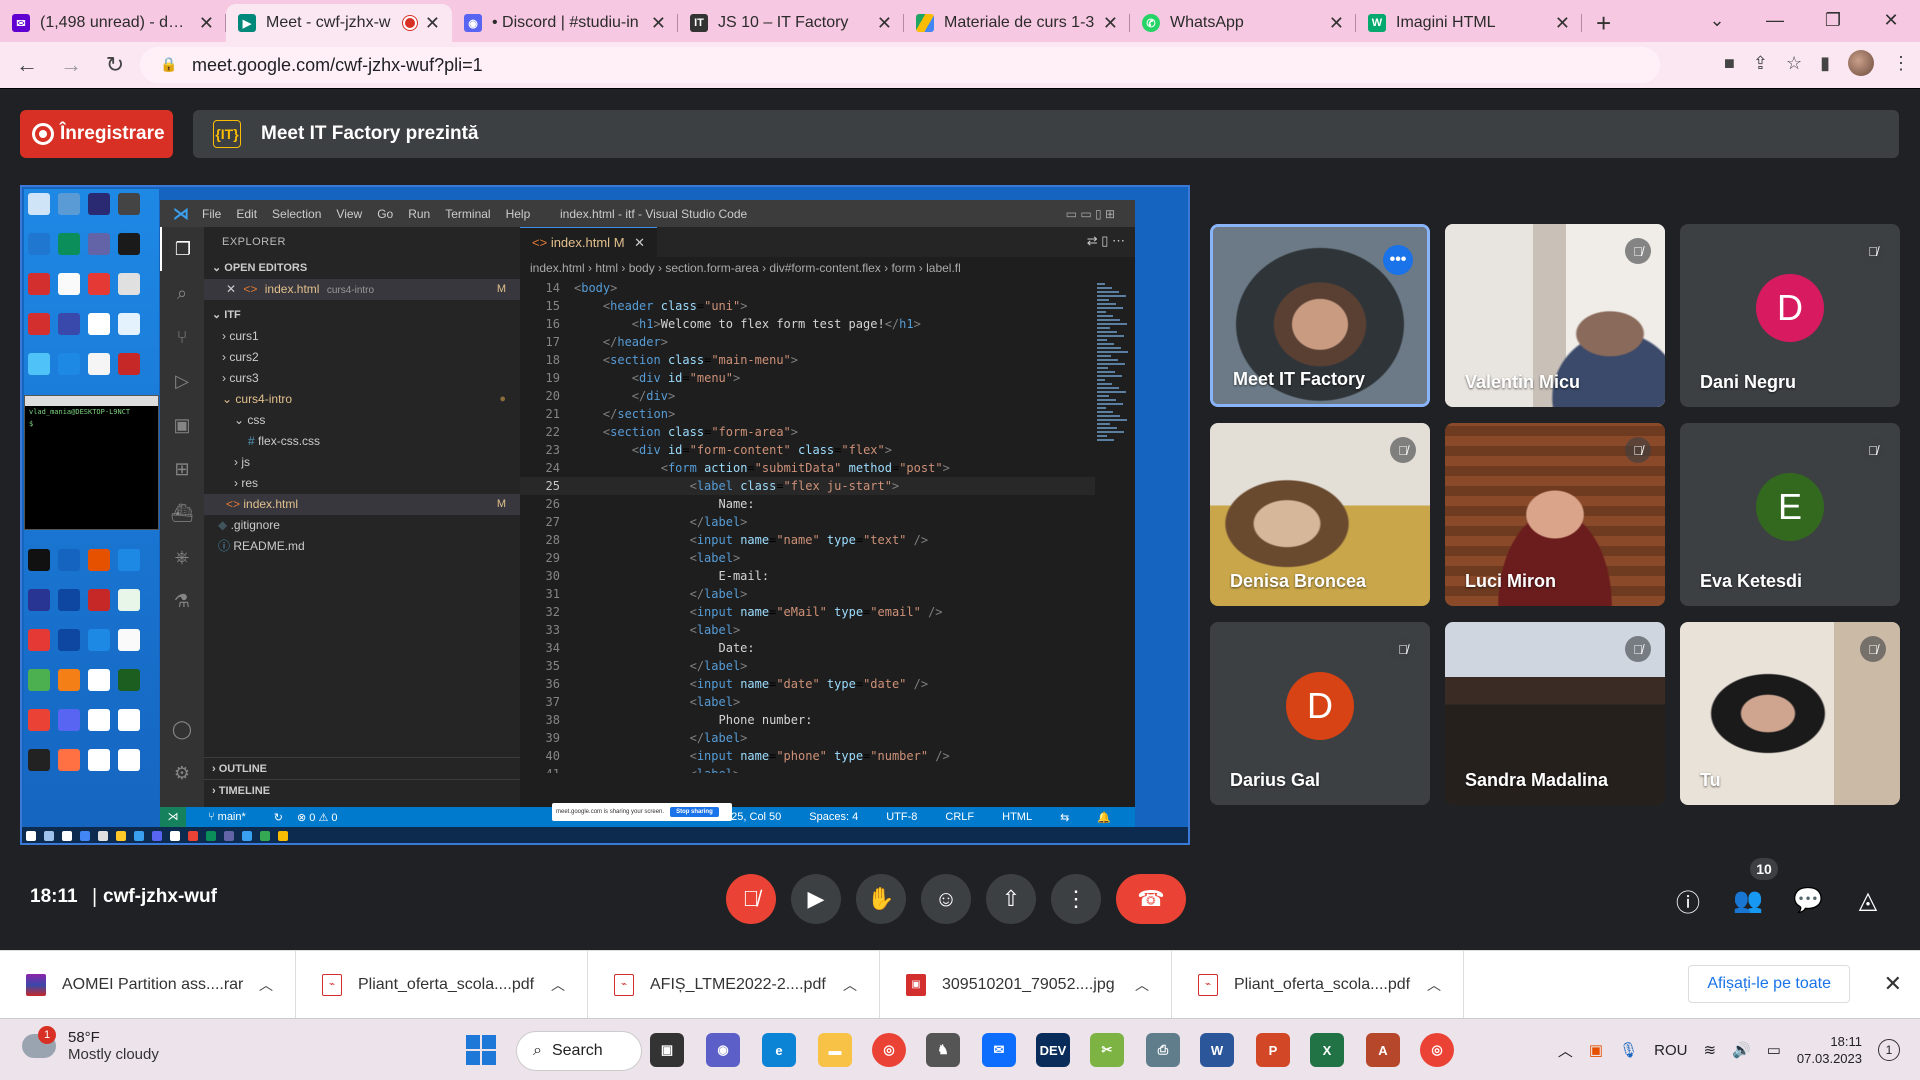 This screenshot has width=1920, height=1080. What do you see at coordinates (419, 214) in the screenshot?
I see `menu-run: Run` at bounding box center [419, 214].